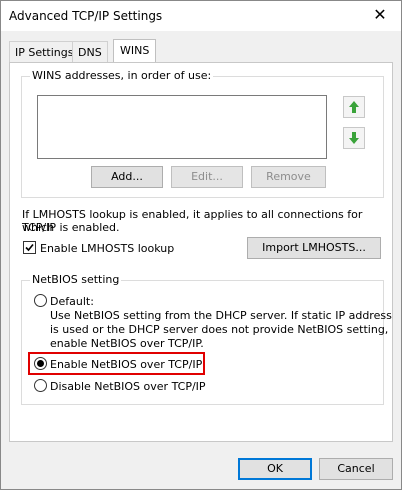 This screenshot has width=402, height=490. I want to click on netbios-default-radio, so click(40, 300).